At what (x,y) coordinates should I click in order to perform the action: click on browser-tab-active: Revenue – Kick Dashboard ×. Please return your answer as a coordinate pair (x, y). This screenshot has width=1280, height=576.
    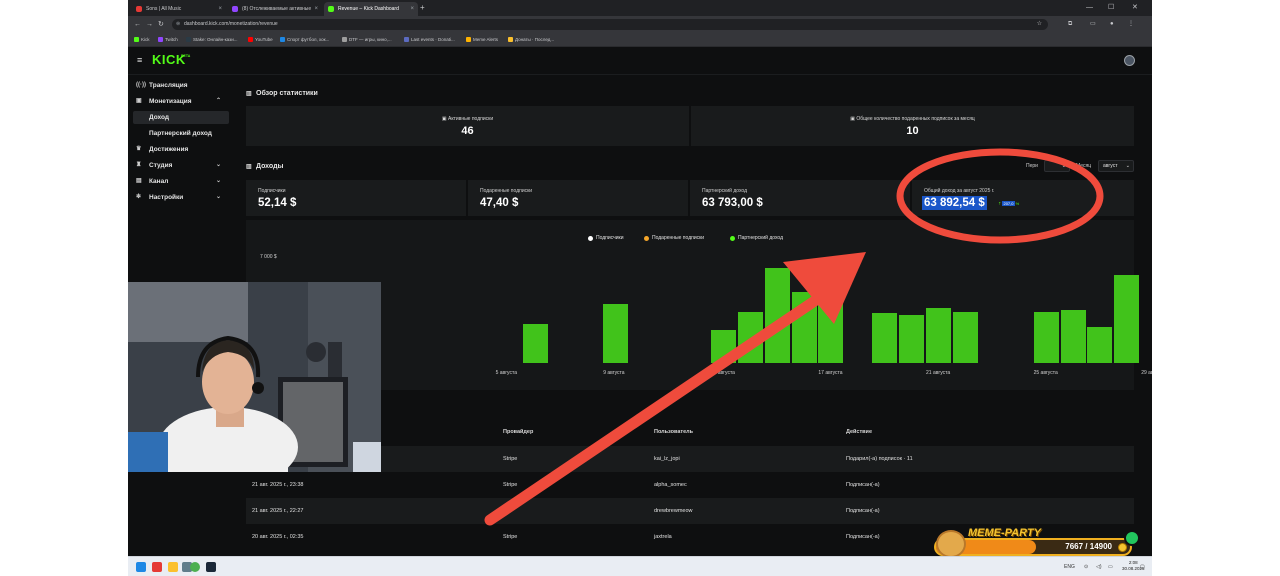
    Looking at the image, I should click on (371, 9).